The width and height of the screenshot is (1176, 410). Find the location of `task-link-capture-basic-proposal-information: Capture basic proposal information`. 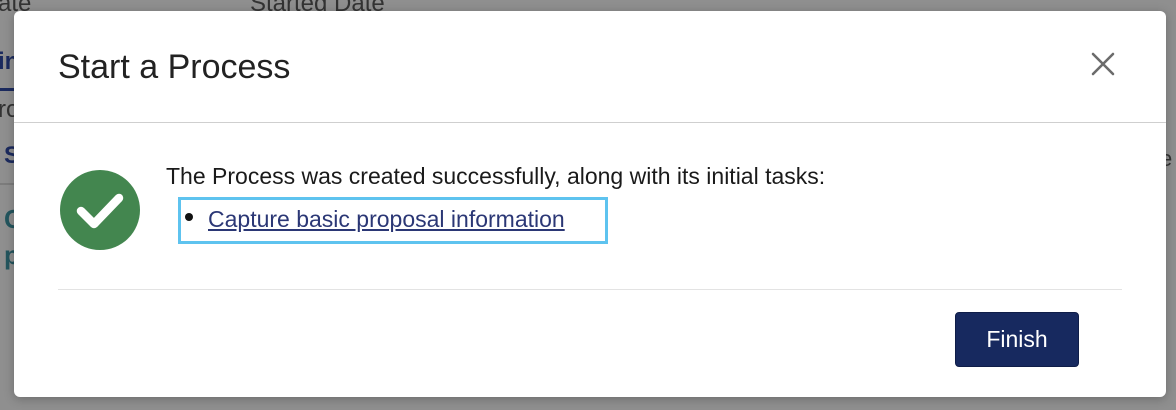

task-link-capture-basic-proposal-information: Capture basic proposal information is located at coordinates (386, 219).